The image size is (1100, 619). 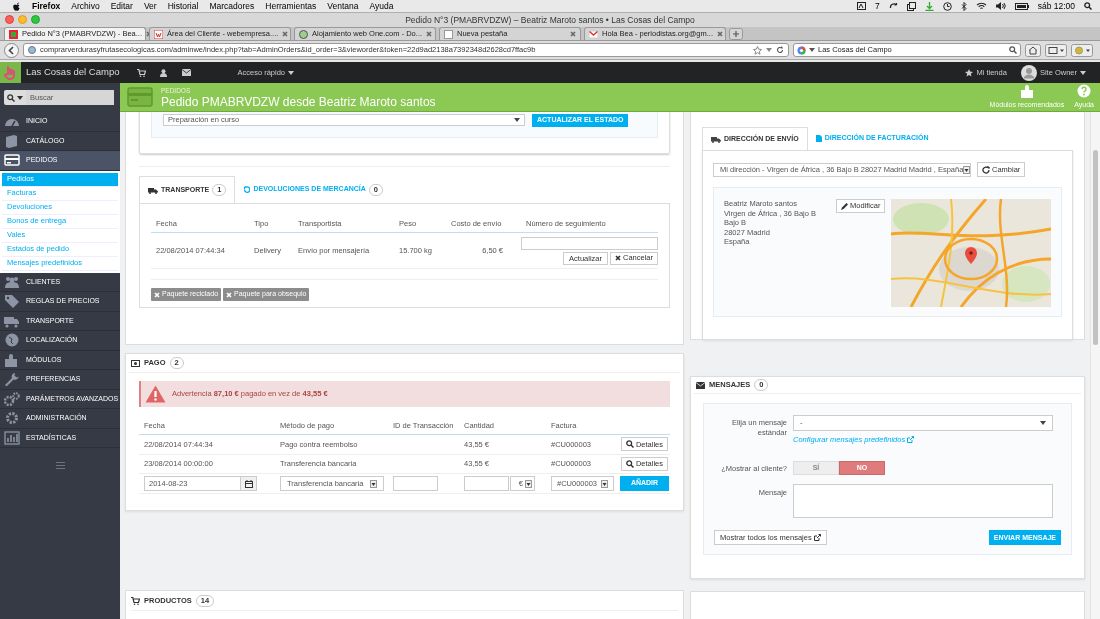 What do you see at coordinates (343, 6) in the screenshot?
I see `menu-item: Ventana` at bounding box center [343, 6].